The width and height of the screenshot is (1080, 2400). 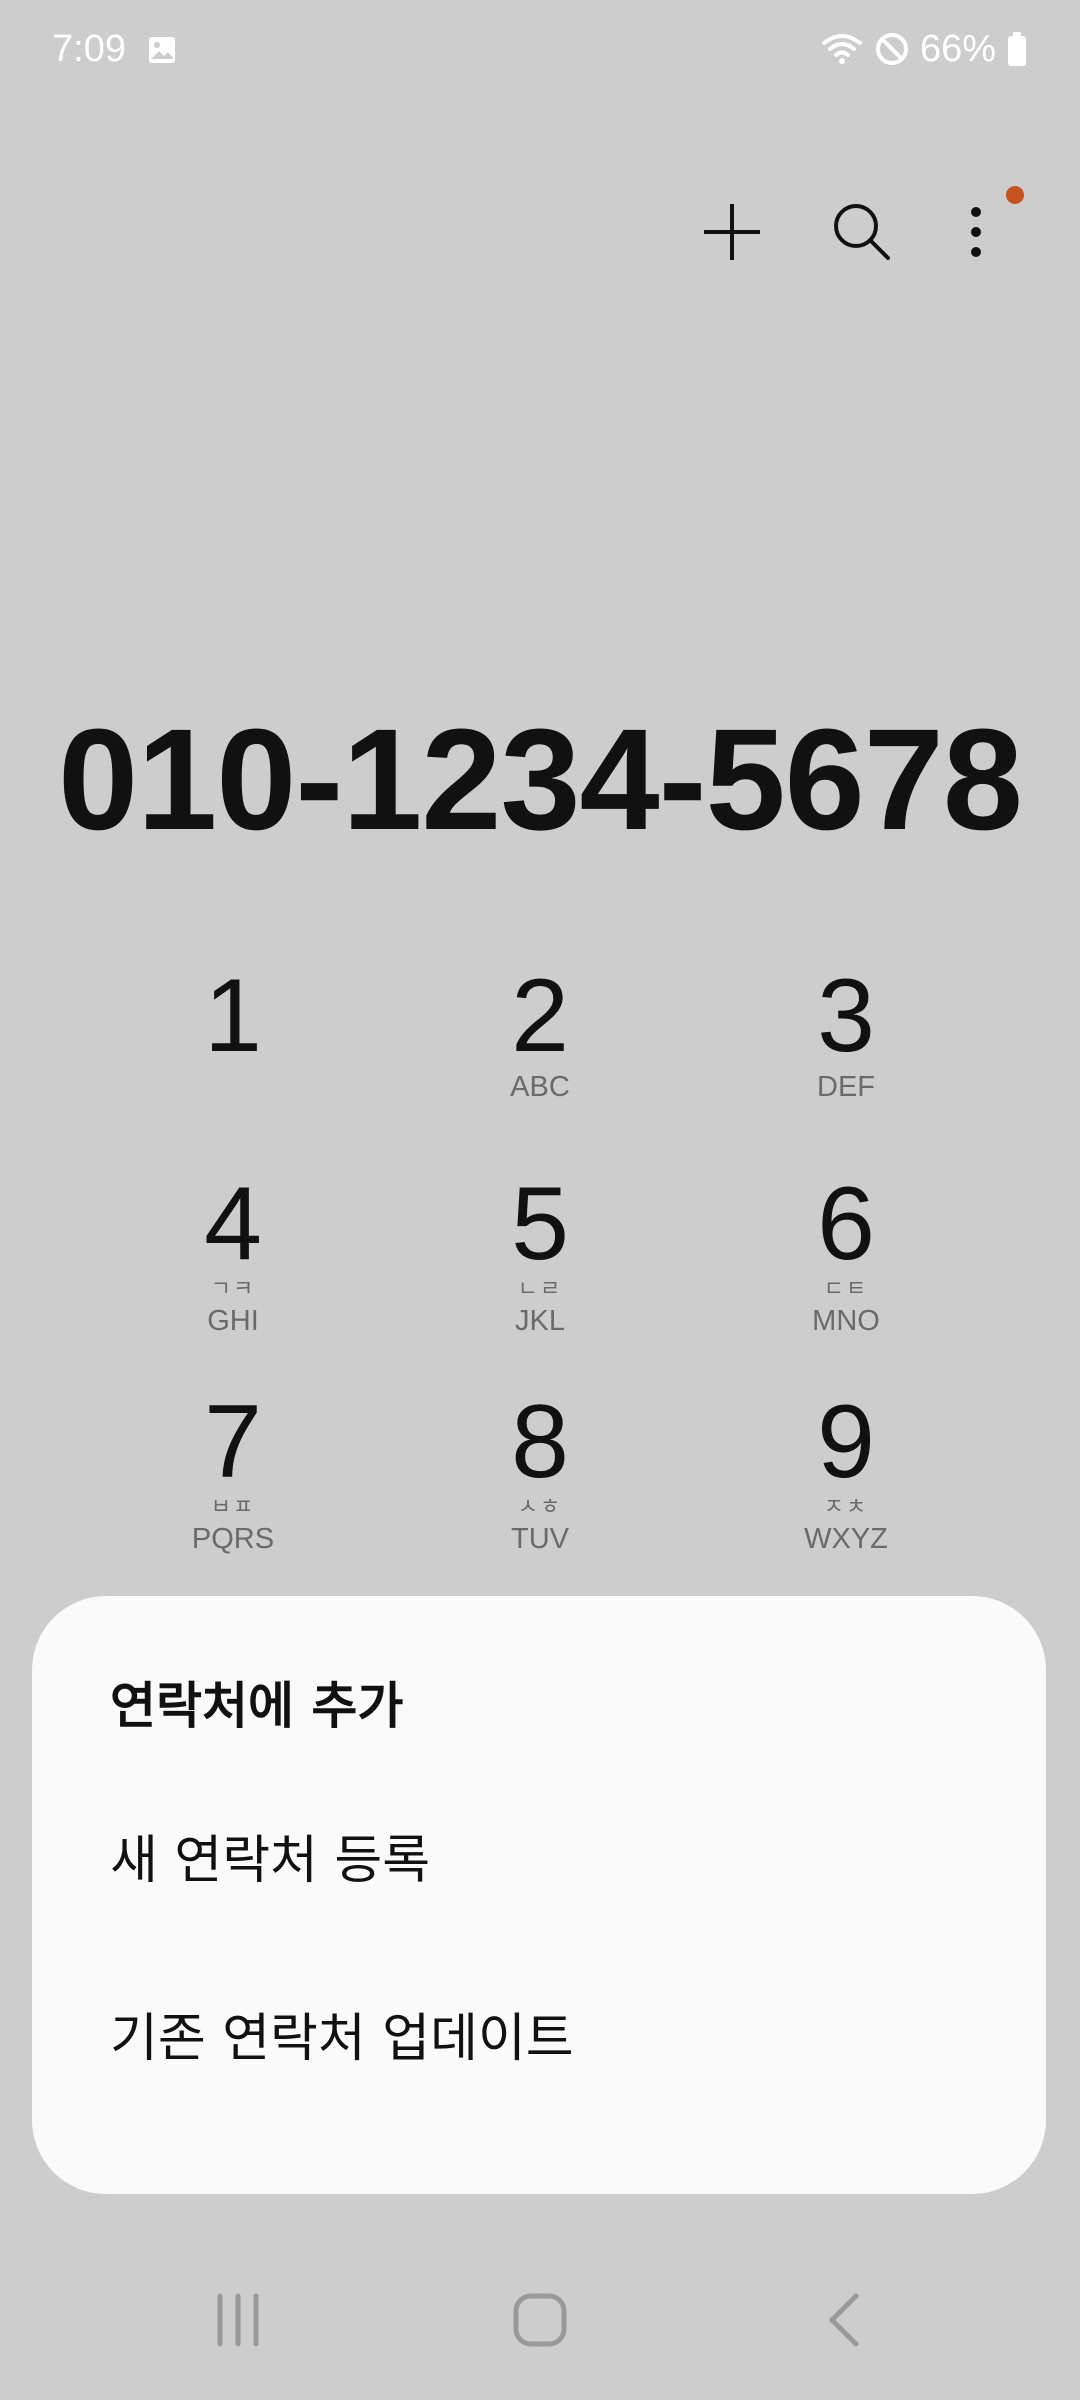 I want to click on add-contact-button, so click(x=732, y=232).